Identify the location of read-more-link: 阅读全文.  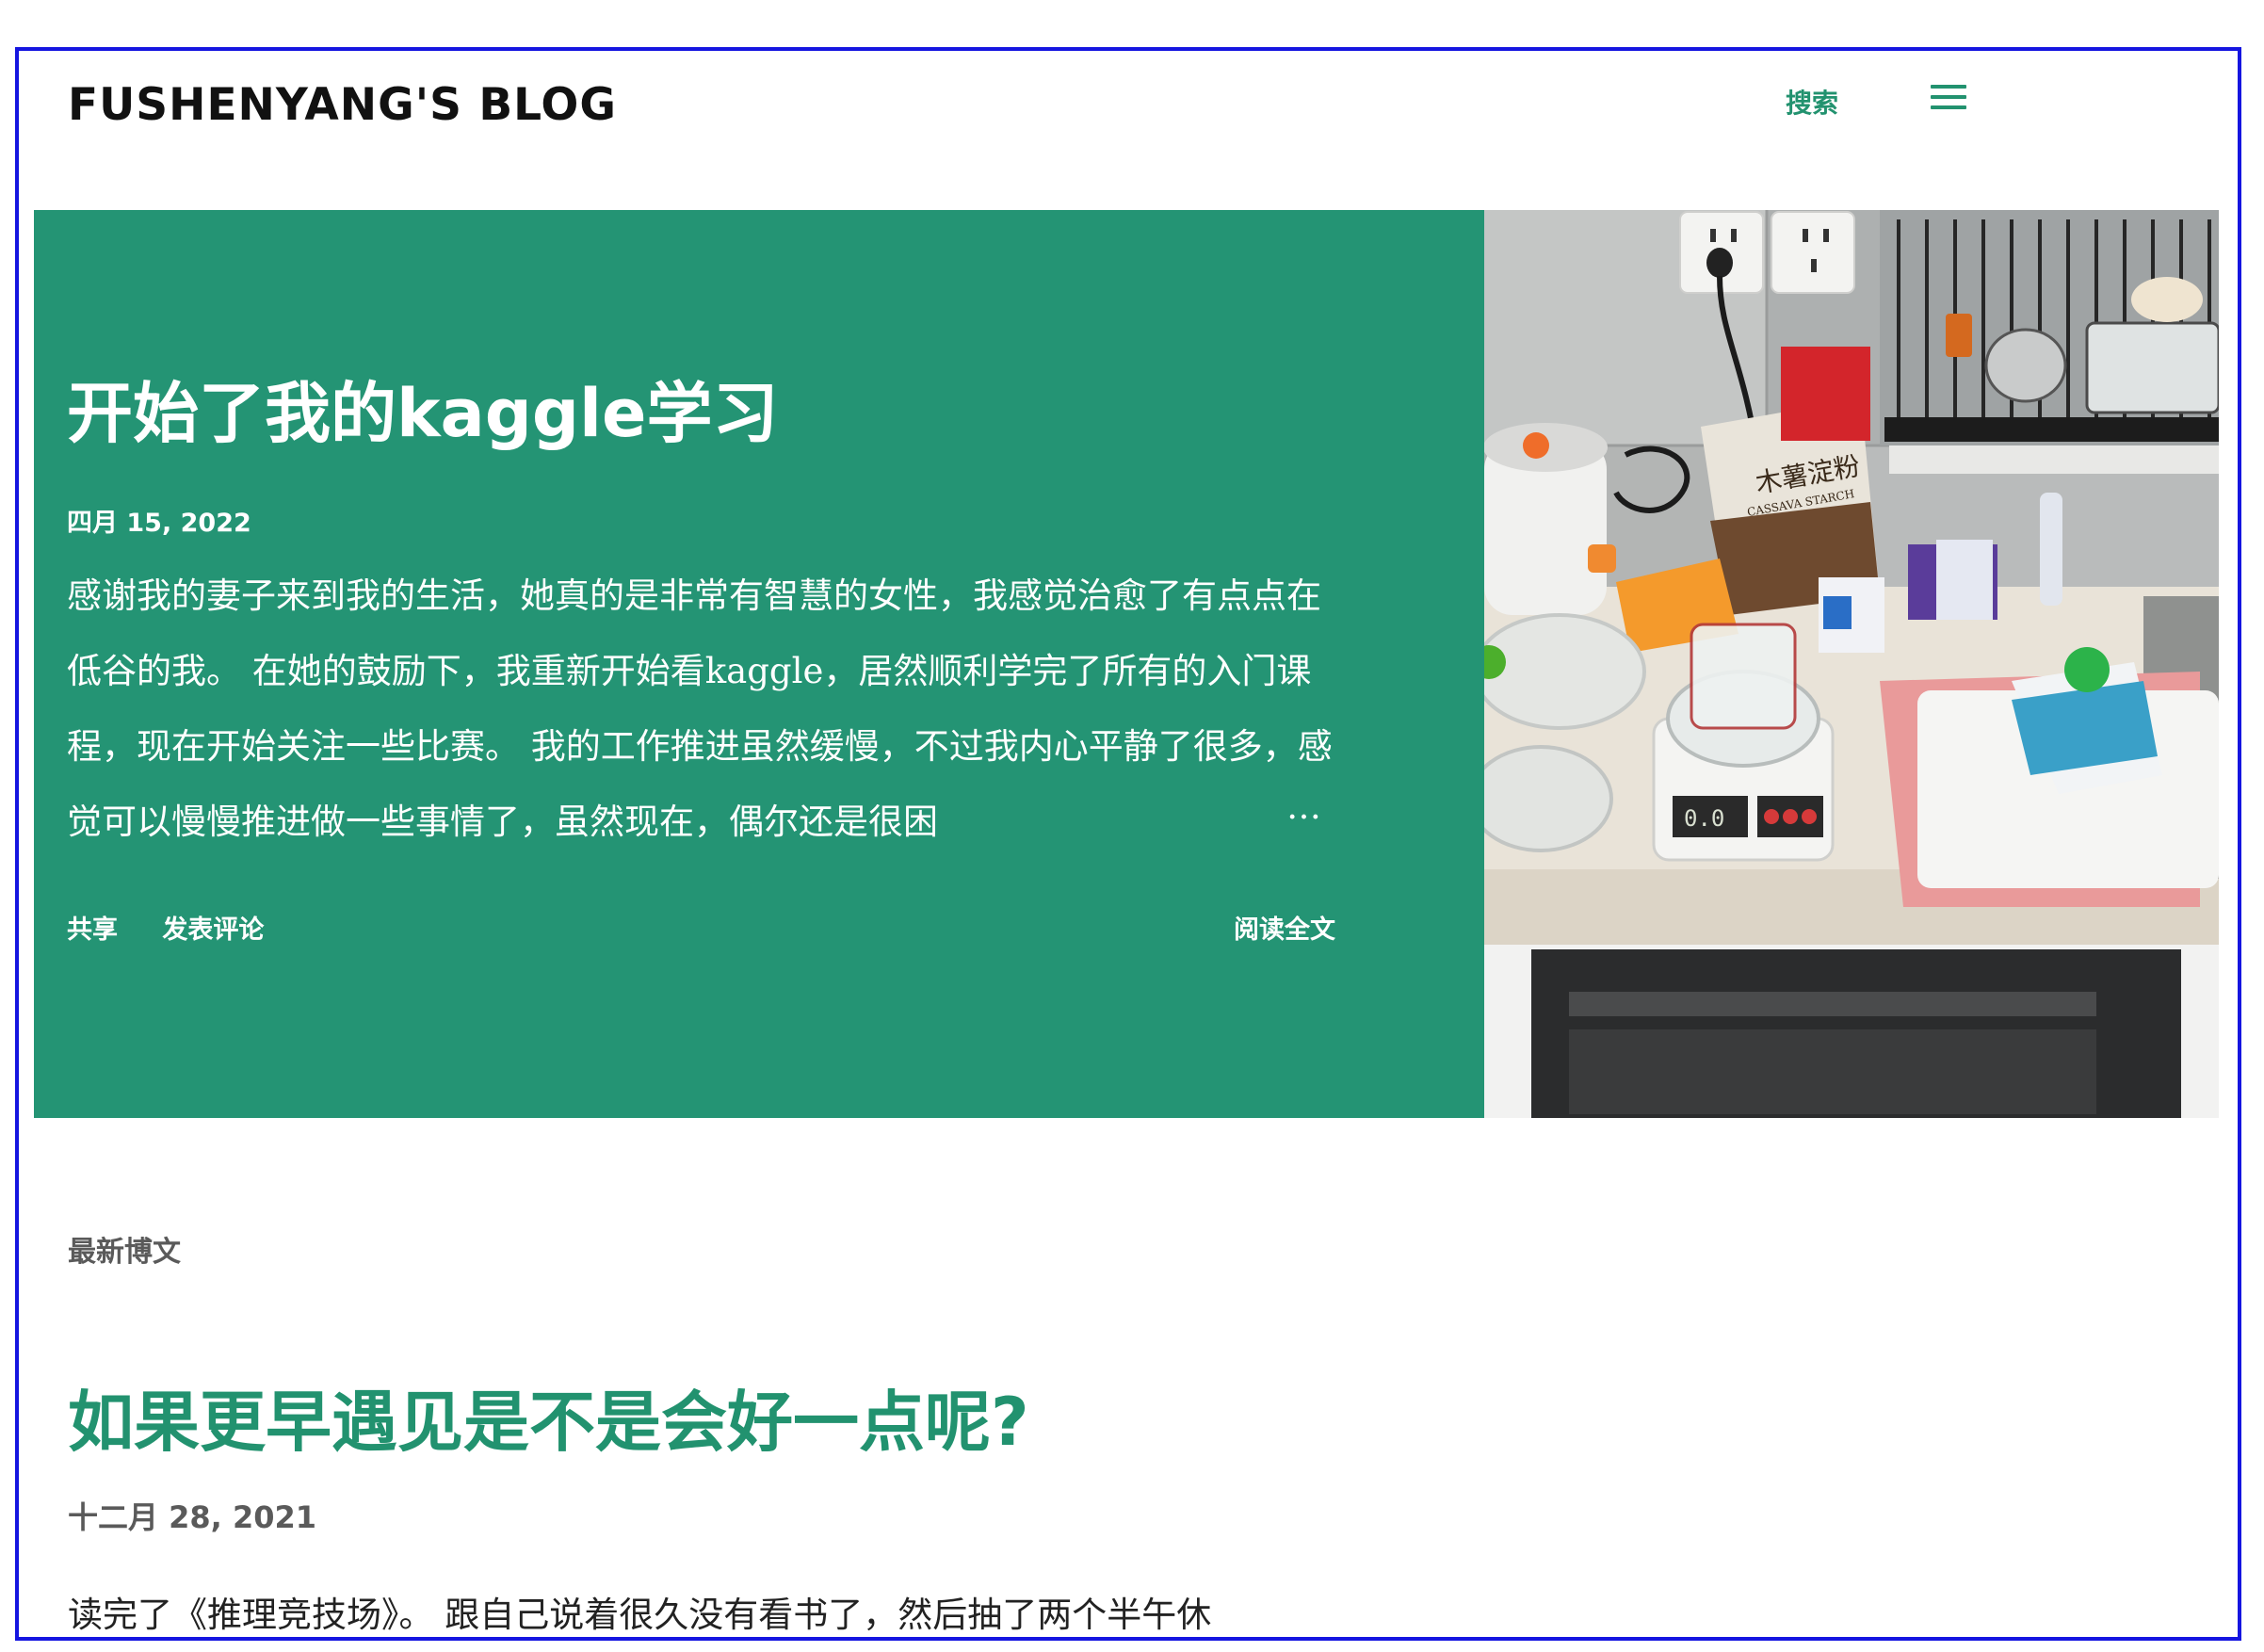
(1284, 927).